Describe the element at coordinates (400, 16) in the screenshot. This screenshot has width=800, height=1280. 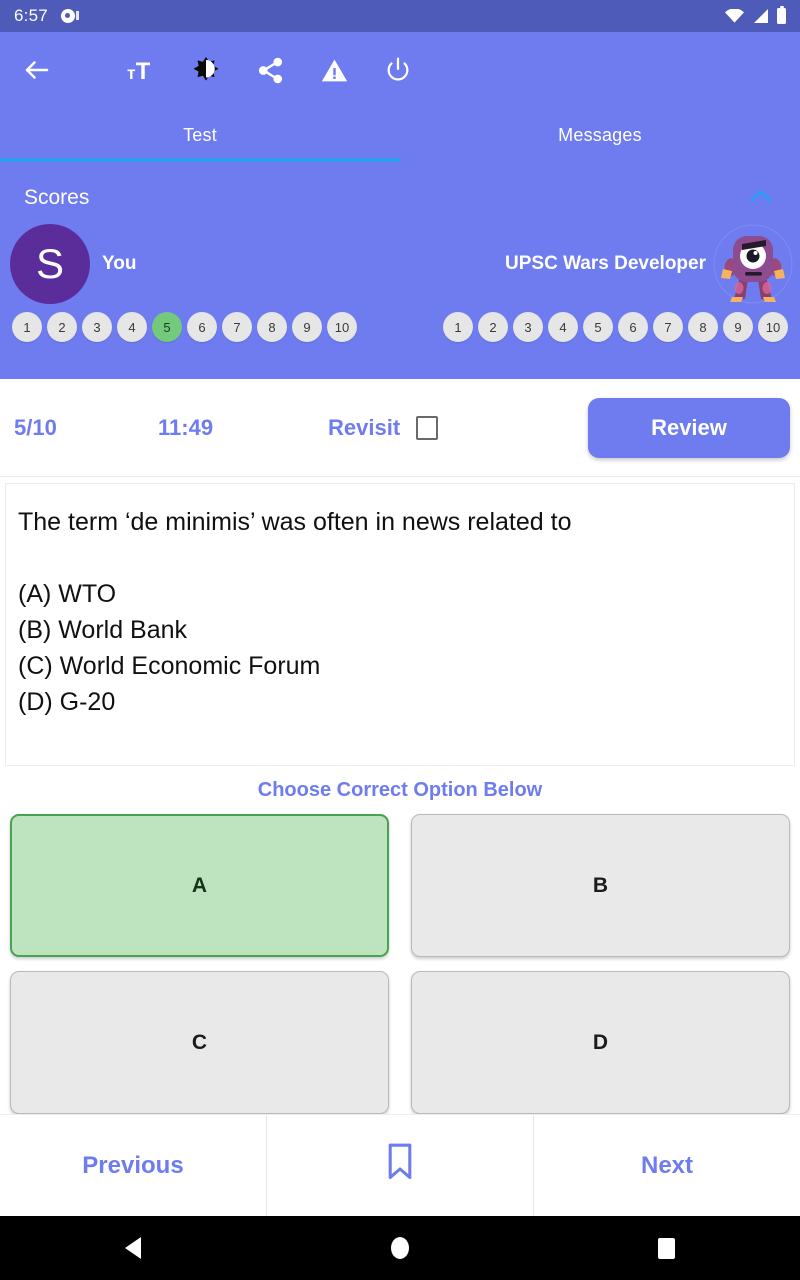
I see `status-bar: 6:57` at that location.